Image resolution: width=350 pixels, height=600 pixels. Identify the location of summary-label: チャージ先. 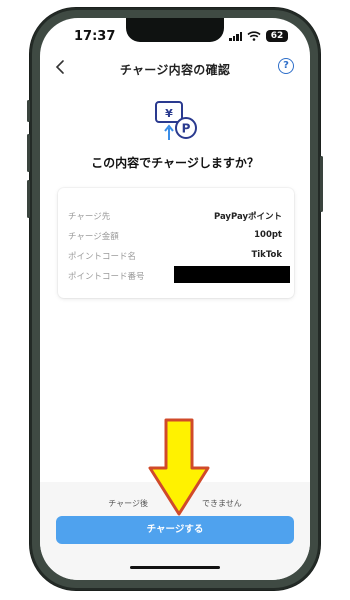
(89, 217).